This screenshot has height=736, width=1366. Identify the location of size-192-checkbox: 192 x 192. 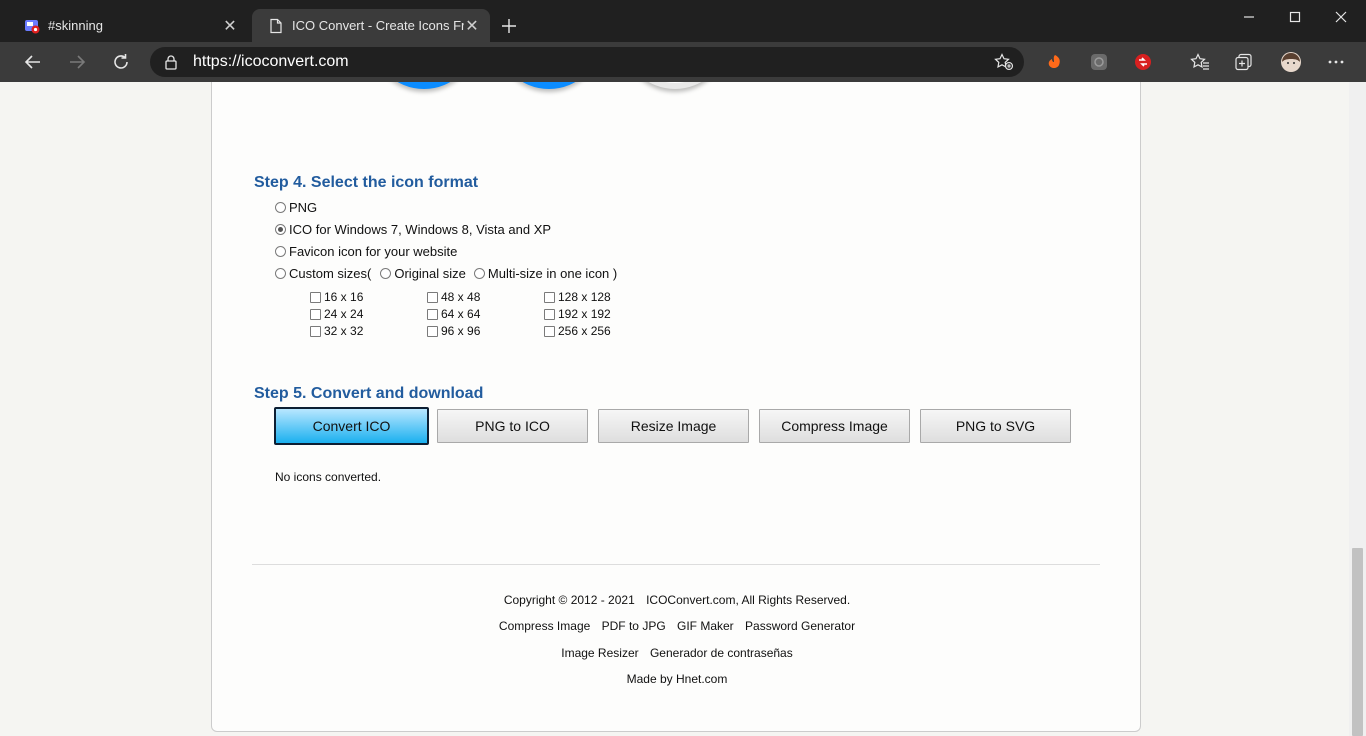
(577, 314).